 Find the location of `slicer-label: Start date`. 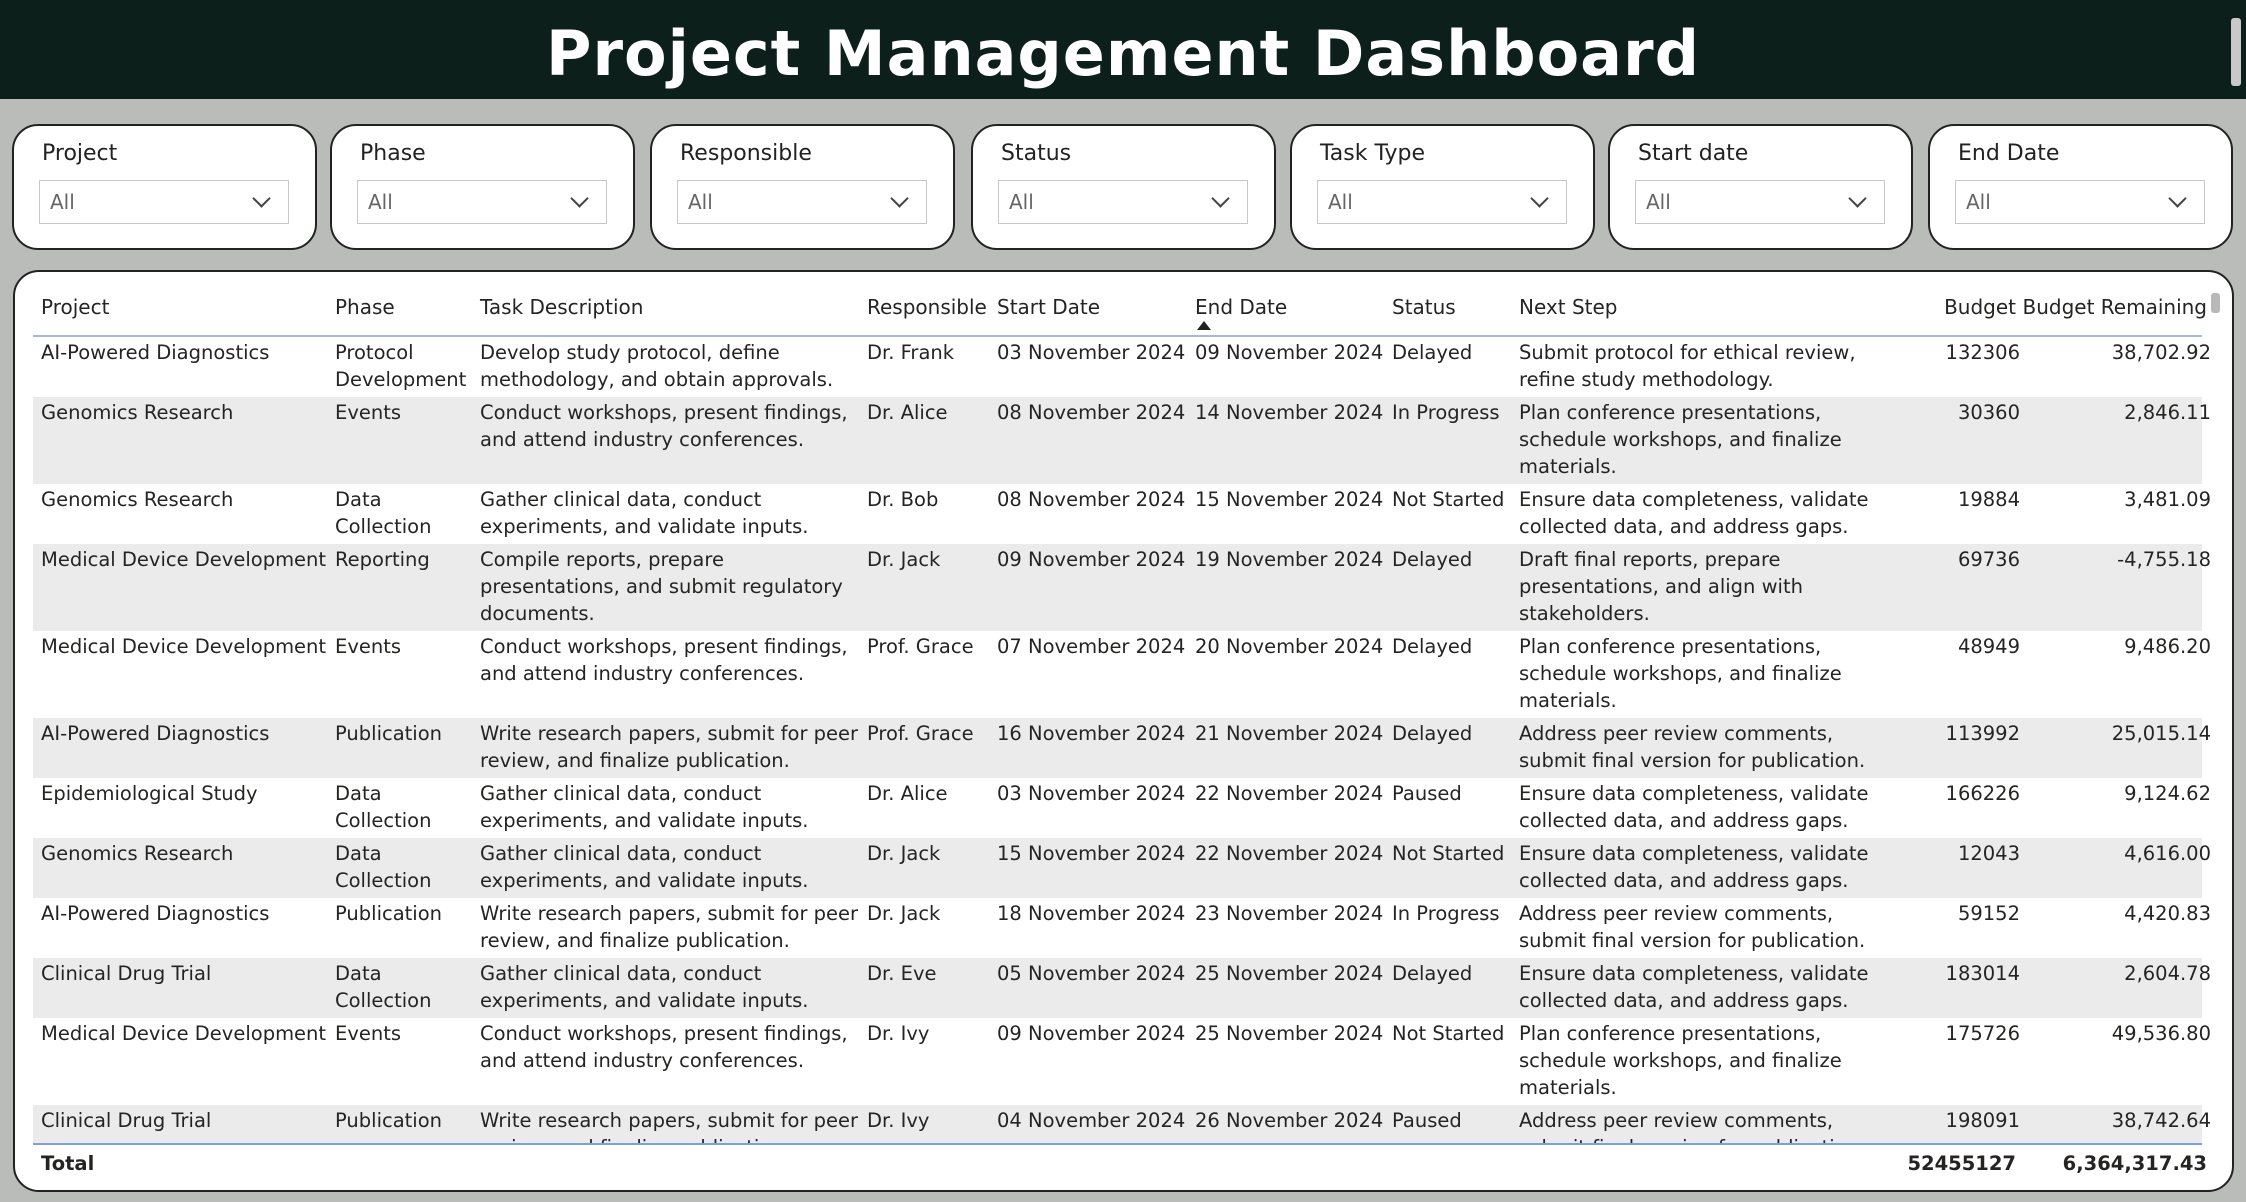

slicer-label: Start date is located at coordinates (1693, 153).